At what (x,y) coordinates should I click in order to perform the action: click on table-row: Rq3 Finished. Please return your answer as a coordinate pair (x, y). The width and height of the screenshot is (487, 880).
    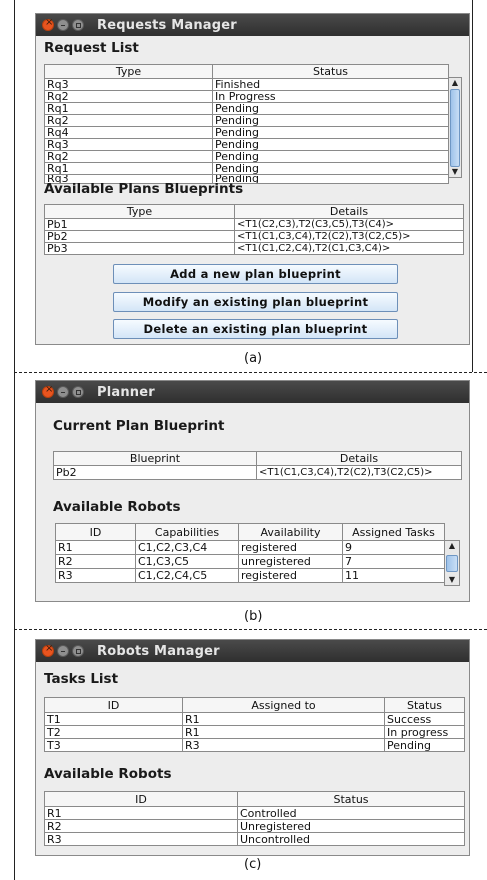
    Looking at the image, I should click on (246, 84).